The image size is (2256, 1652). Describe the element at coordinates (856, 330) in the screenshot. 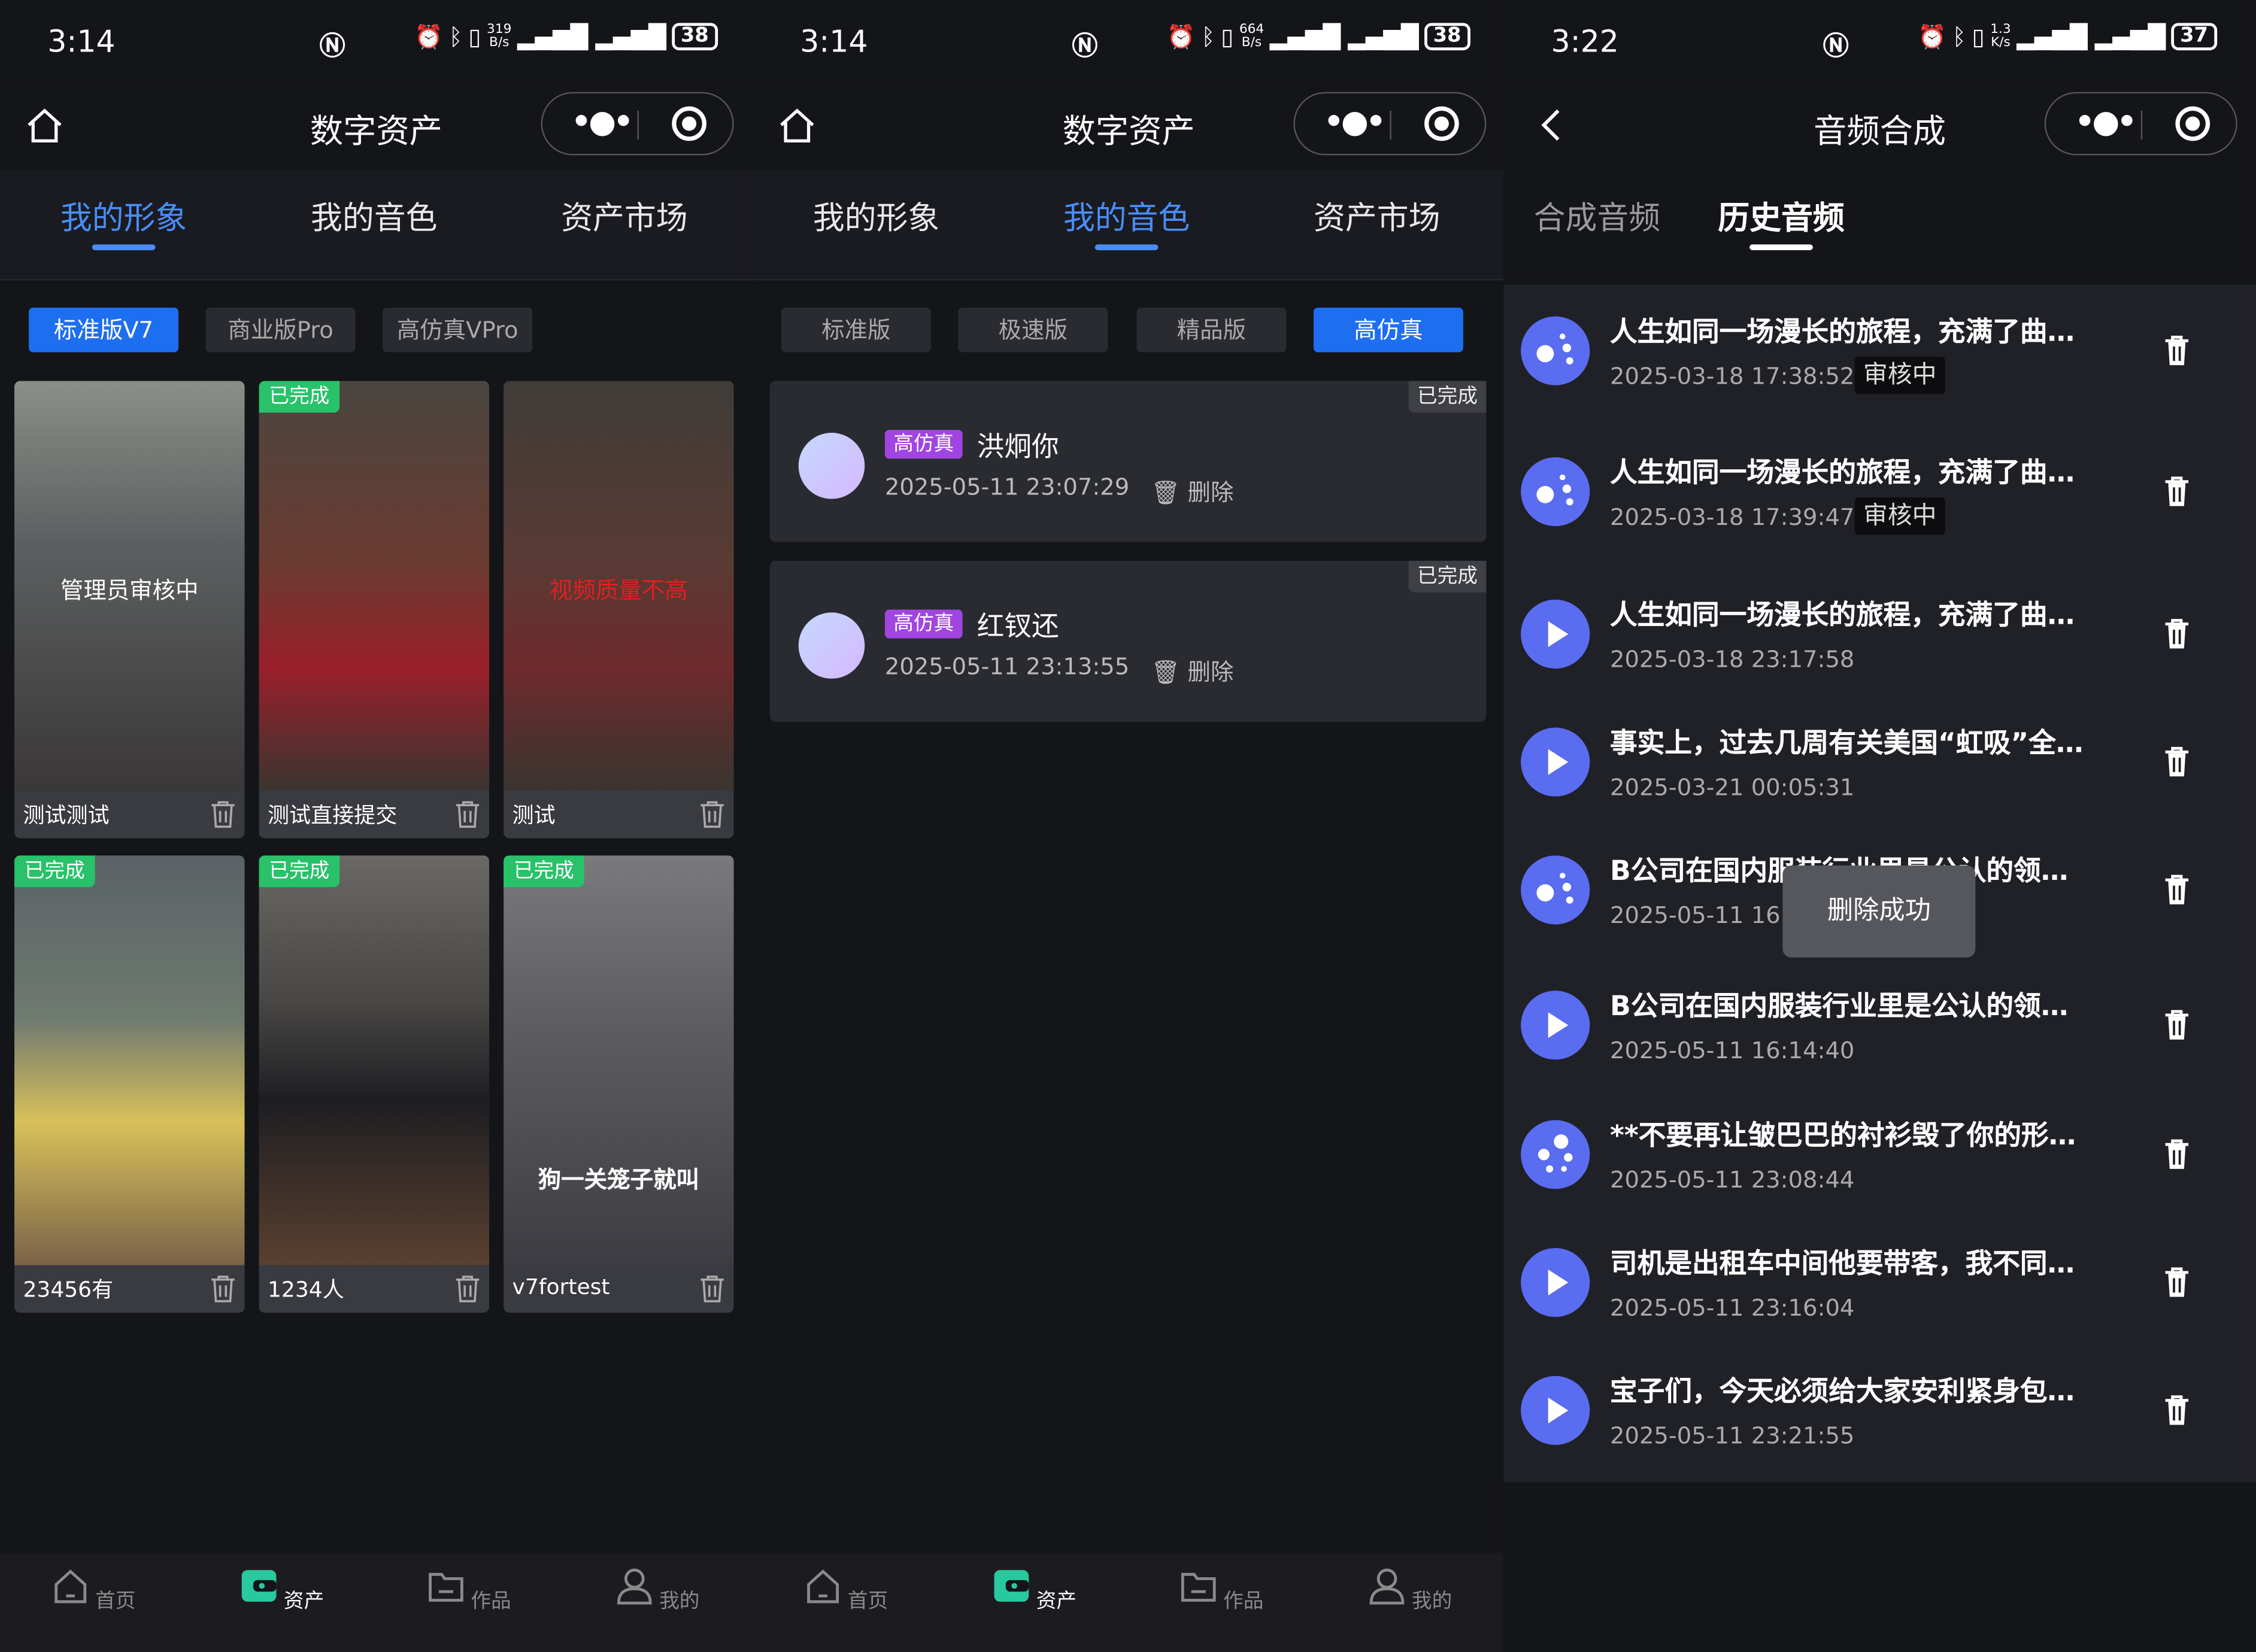

I see `chip-standard: 标准版` at that location.